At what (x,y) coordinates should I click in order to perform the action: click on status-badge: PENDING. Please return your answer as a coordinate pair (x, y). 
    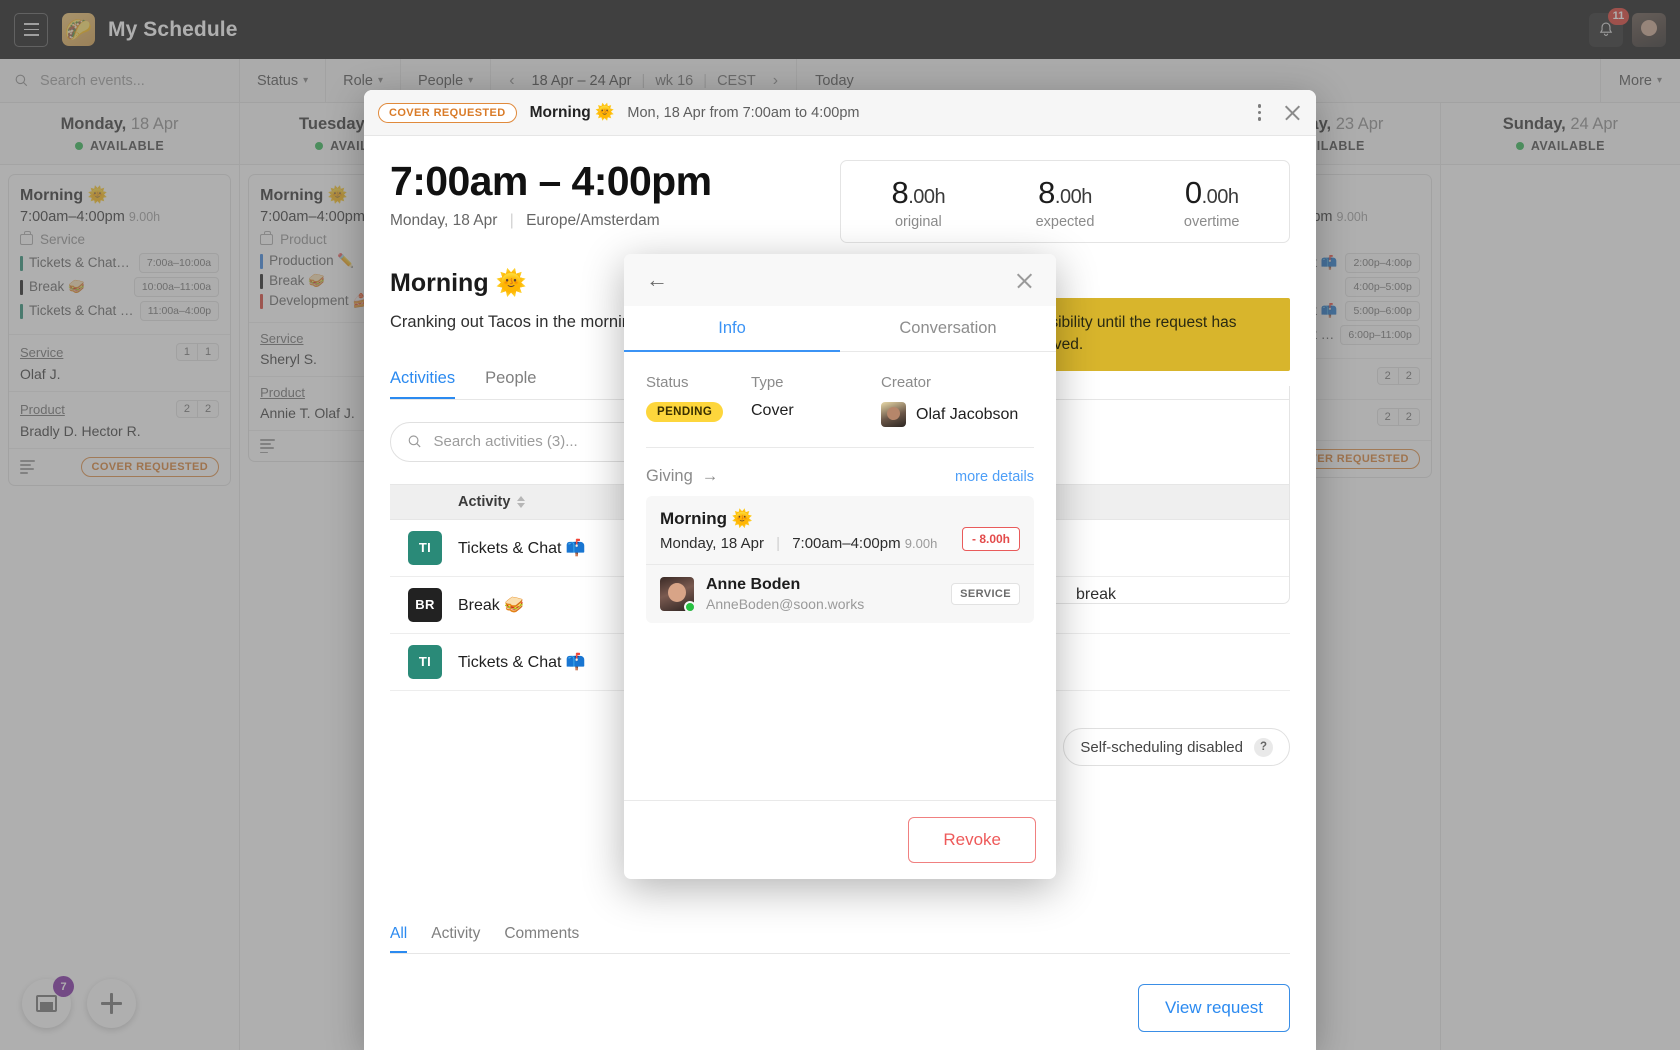
    Looking at the image, I should click on (685, 412).